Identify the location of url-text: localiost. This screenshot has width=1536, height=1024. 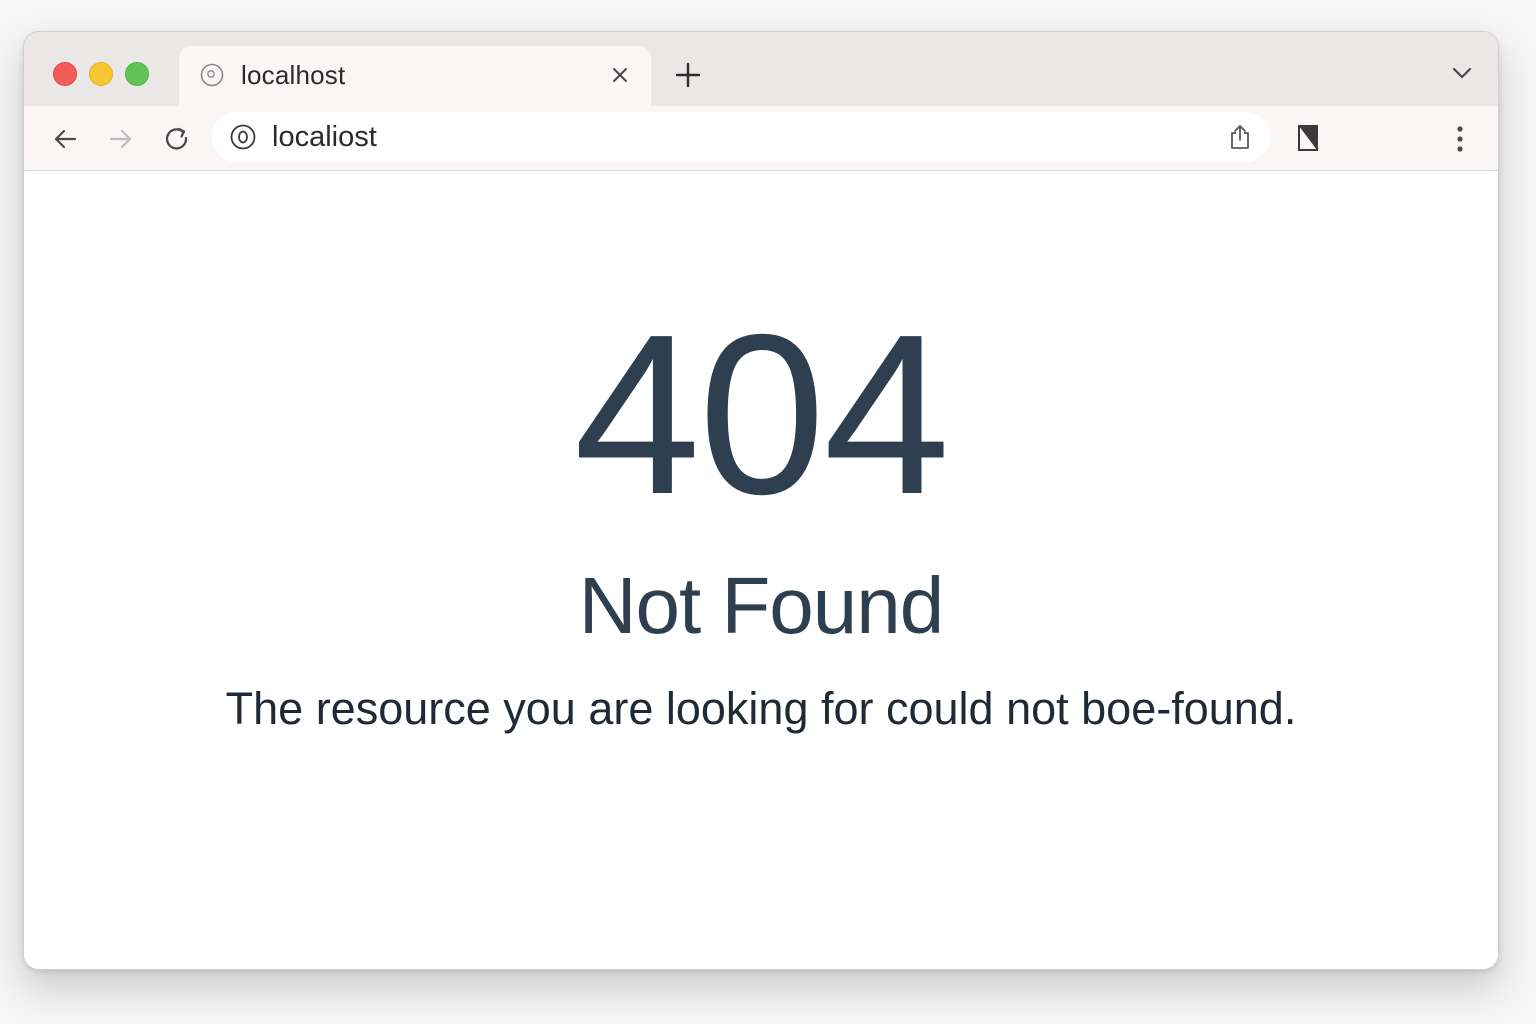
(324, 137).